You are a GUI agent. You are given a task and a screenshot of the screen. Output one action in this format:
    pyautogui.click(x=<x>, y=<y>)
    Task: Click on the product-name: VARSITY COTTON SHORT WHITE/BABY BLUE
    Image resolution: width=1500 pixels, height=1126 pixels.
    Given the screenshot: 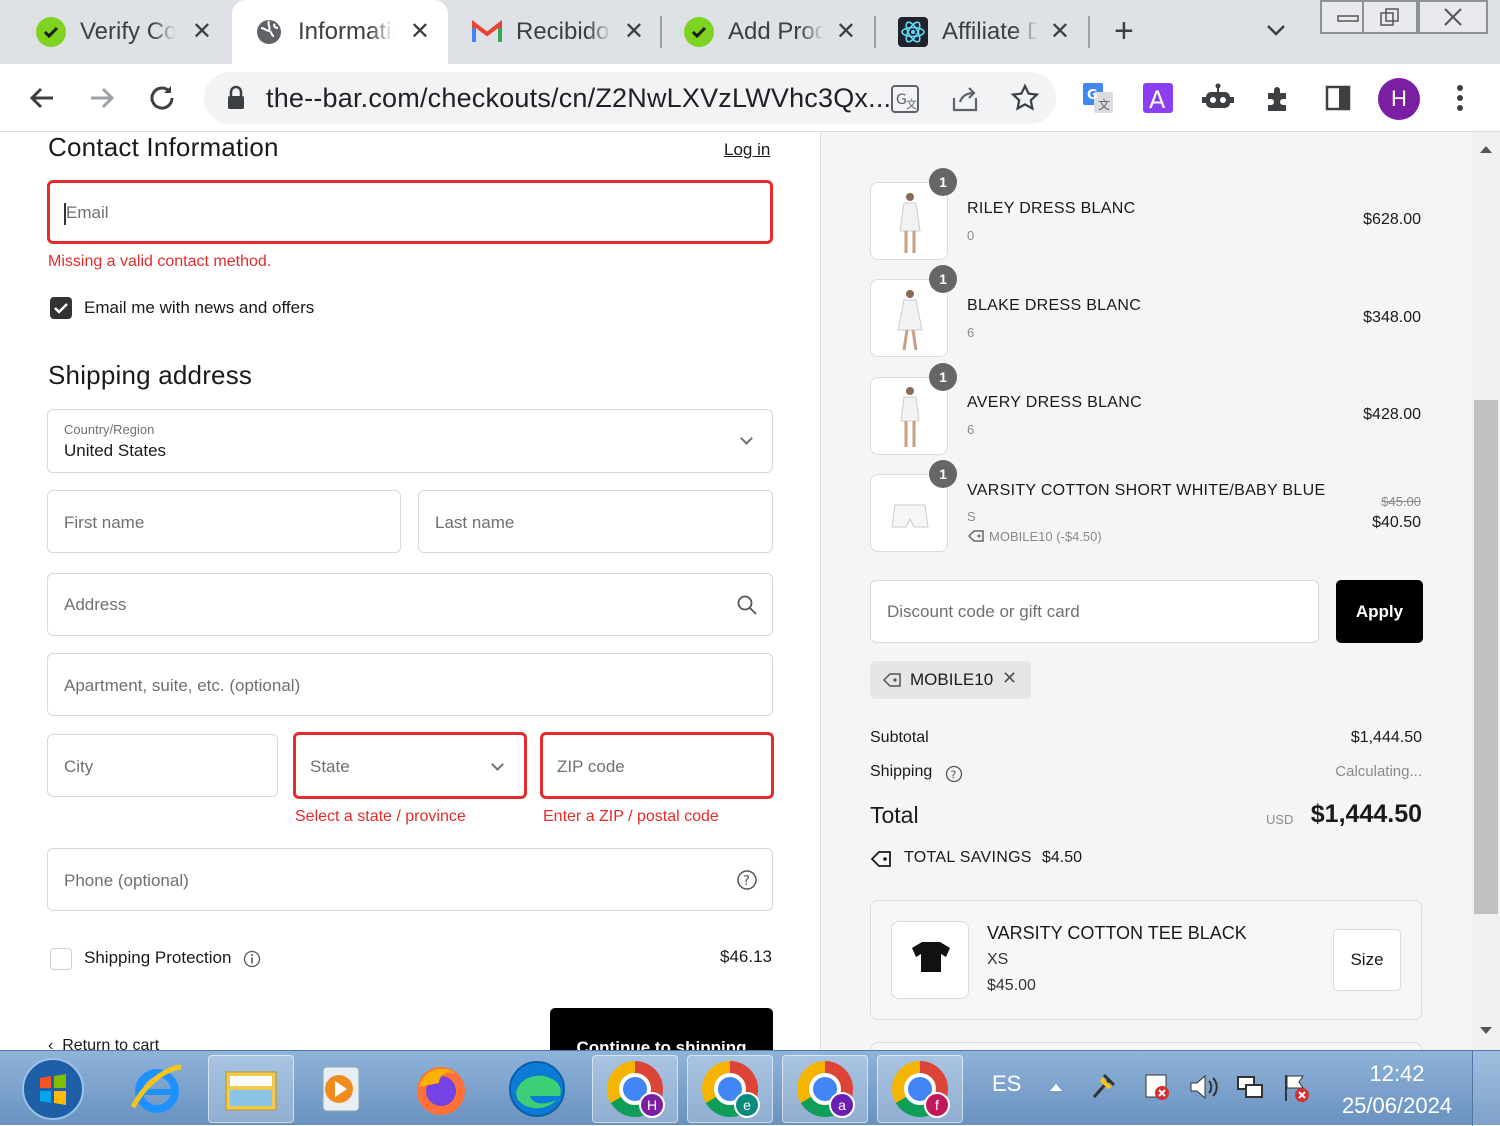 What is the action you would take?
    pyautogui.click(x=1146, y=490)
    